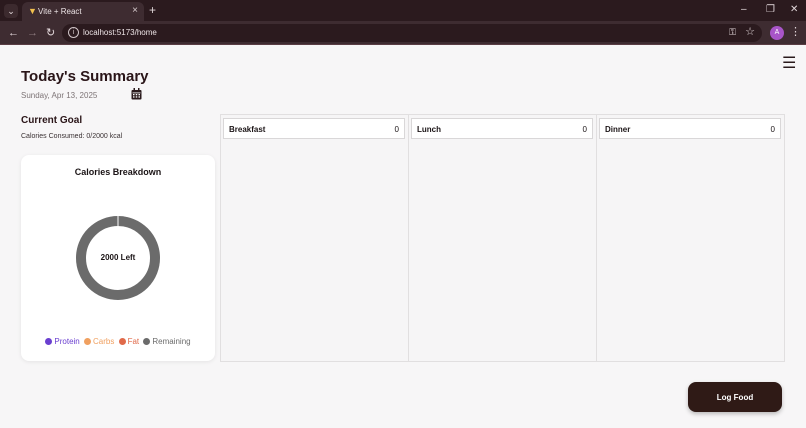  What do you see at coordinates (744, 10) in the screenshot?
I see `minimize-icon: –` at bounding box center [744, 10].